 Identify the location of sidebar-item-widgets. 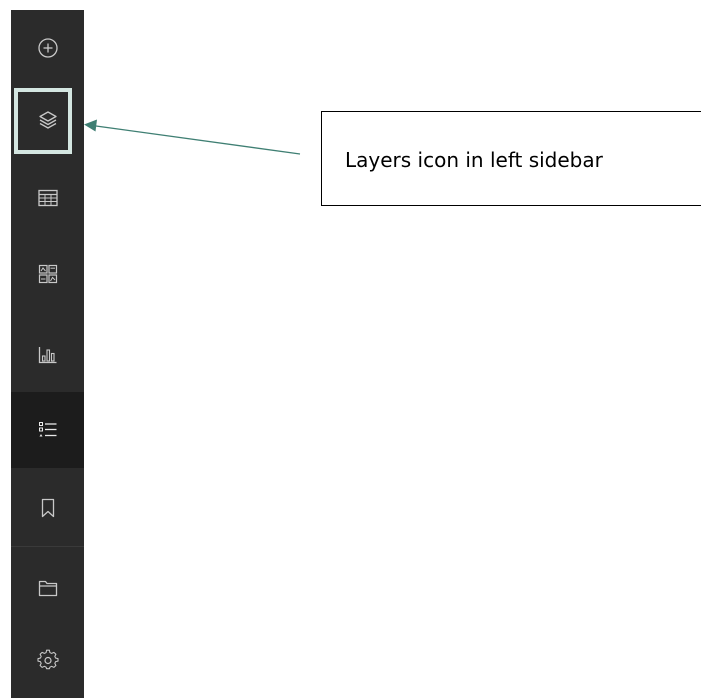
(47, 274).